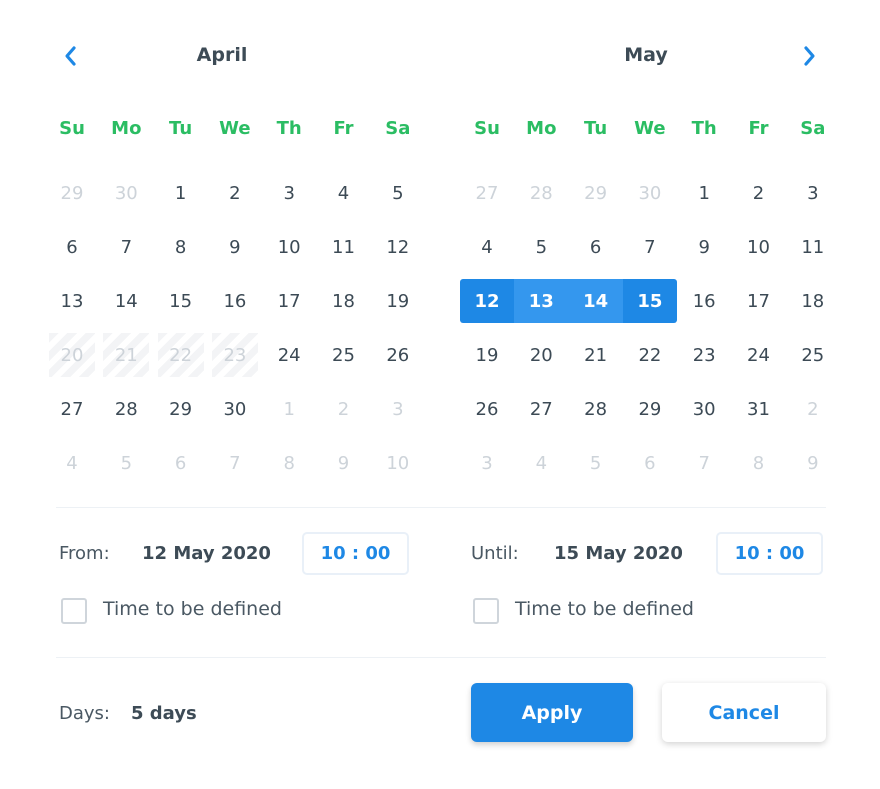 The height and width of the screenshot is (789, 880). I want to click on from-time-input: 10 : 00, so click(355, 553).